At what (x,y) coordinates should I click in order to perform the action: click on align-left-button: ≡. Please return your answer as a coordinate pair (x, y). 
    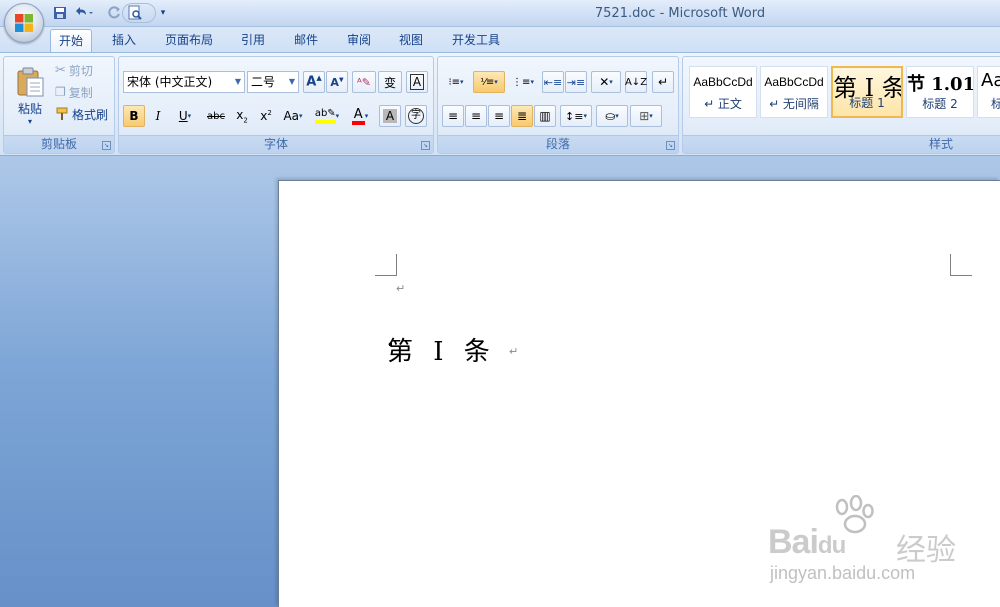
    Looking at the image, I should click on (453, 116).